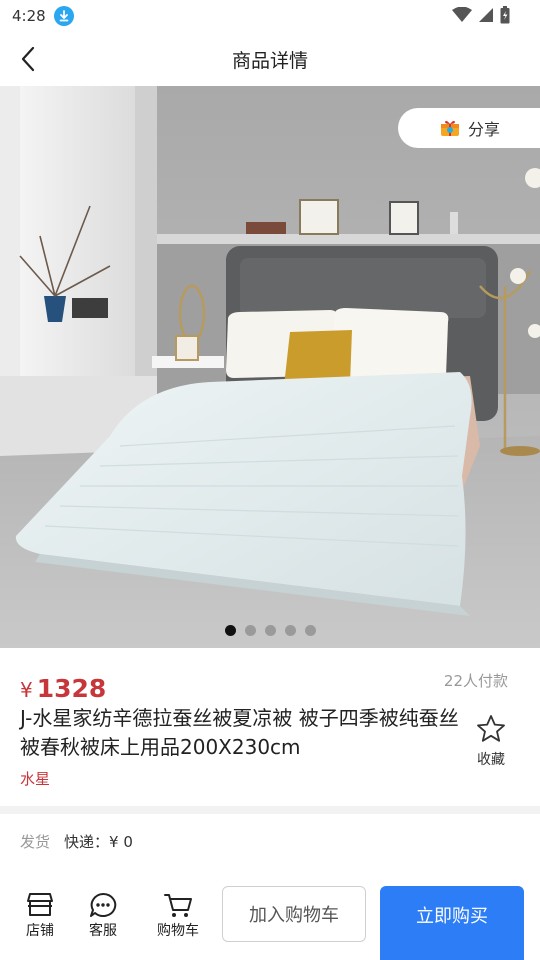 The width and height of the screenshot is (540, 960). Describe the element at coordinates (486, 15) in the screenshot. I see `signal-icon` at that location.